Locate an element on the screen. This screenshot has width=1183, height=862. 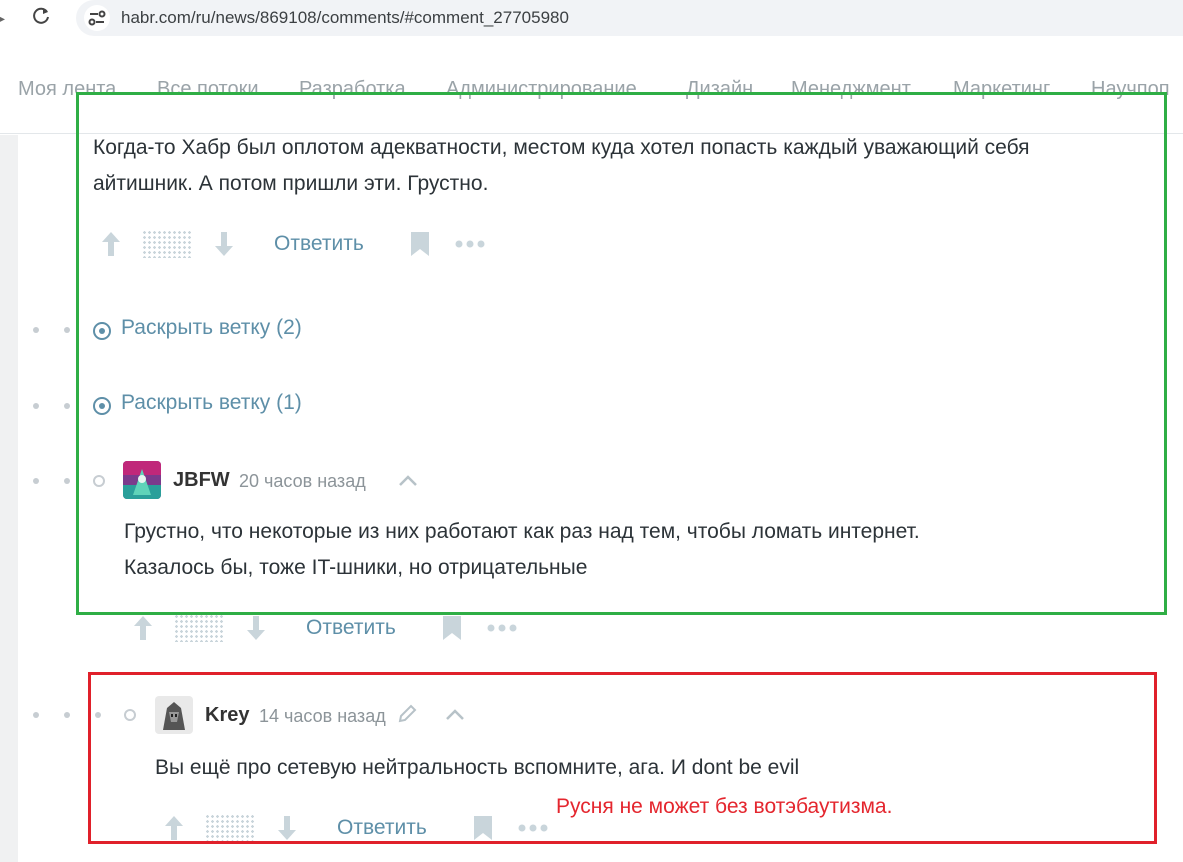
site-info-button is located at coordinates (97, 18).